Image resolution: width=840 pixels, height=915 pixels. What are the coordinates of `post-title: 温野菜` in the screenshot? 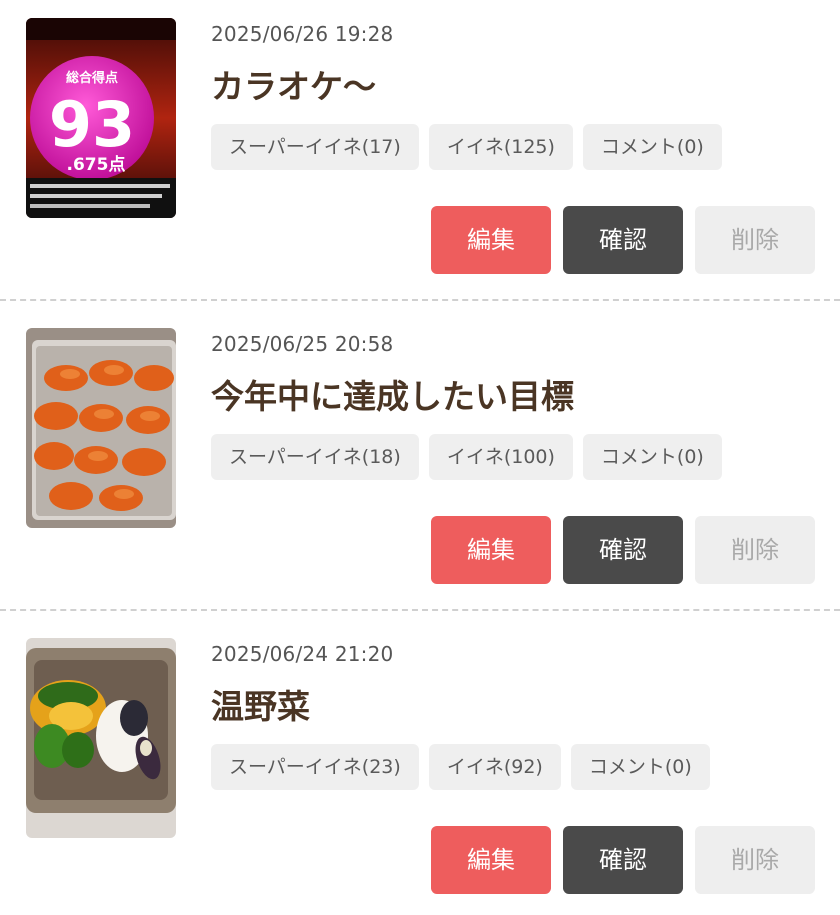 It's located at (260, 704).